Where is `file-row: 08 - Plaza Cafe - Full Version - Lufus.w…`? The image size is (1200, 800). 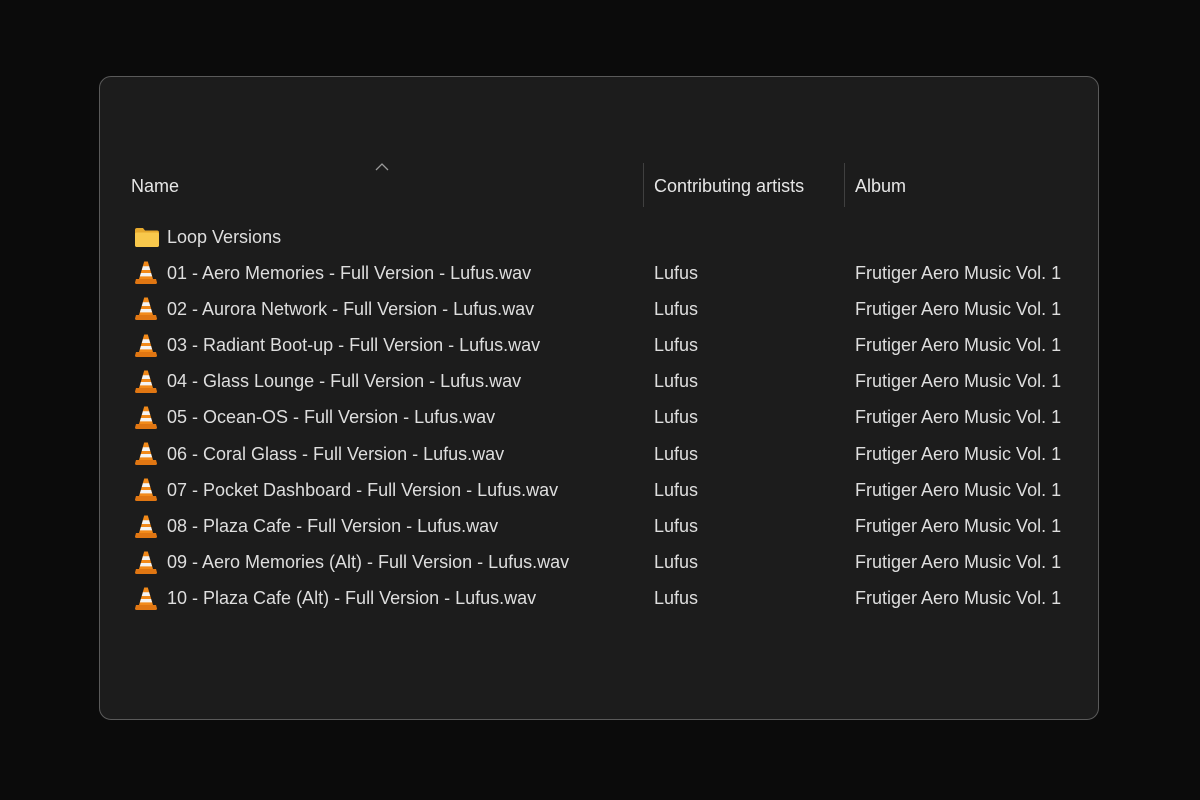 file-row: 08 - Plaza Cafe - Full Version - Lufus.w… is located at coordinates (599, 527).